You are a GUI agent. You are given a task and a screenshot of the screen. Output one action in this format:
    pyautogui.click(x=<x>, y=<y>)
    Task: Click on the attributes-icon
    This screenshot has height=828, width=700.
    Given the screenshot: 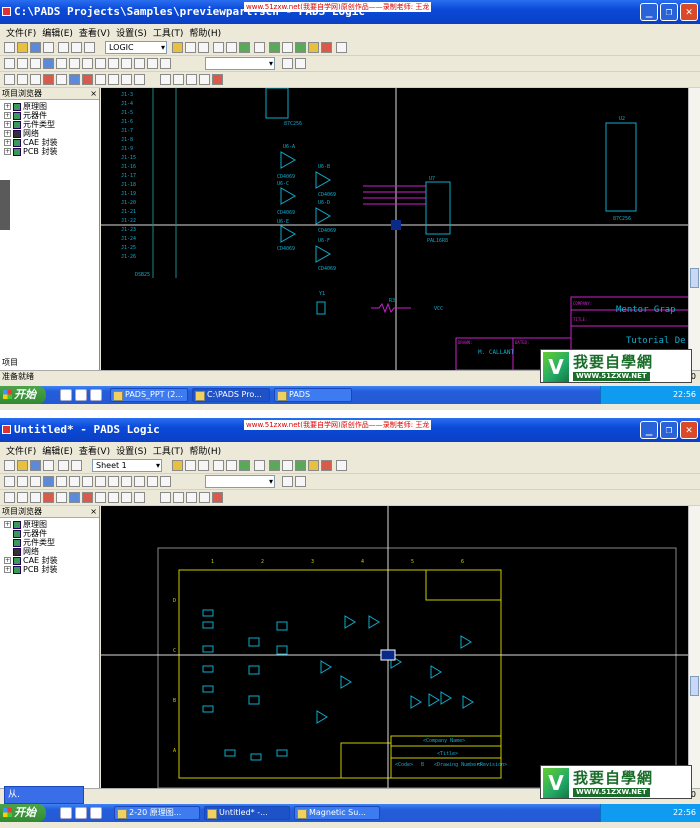 What is the action you would take?
    pyautogui.click(x=287, y=465)
    